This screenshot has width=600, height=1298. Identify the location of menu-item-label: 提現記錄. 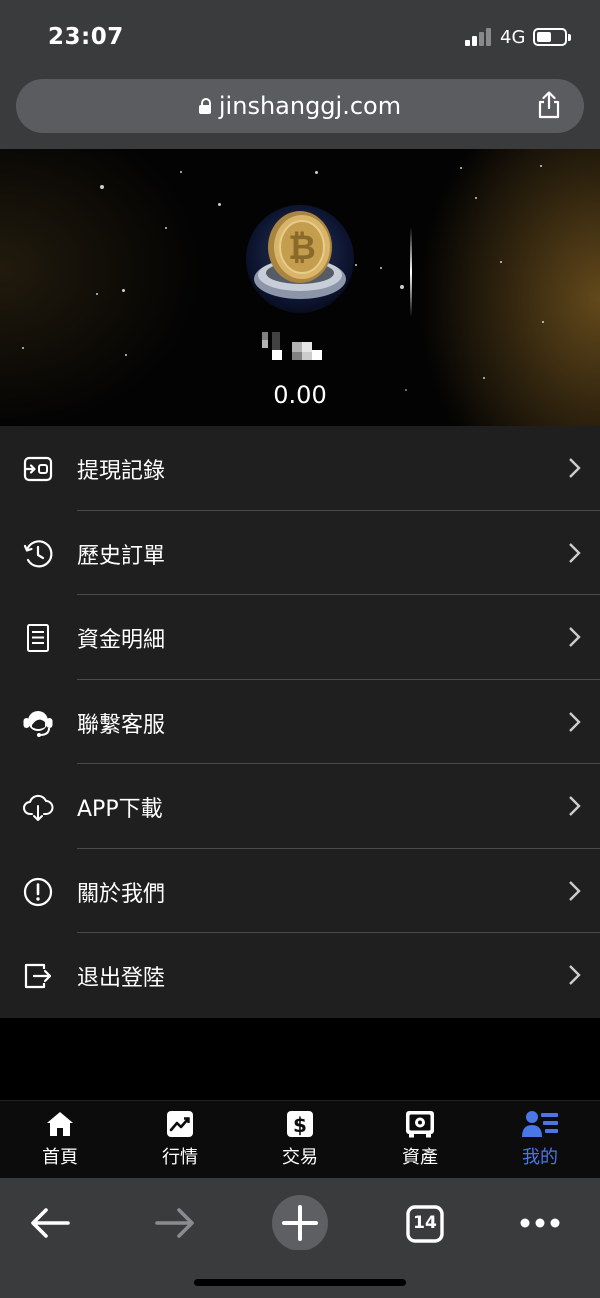
(121, 471).